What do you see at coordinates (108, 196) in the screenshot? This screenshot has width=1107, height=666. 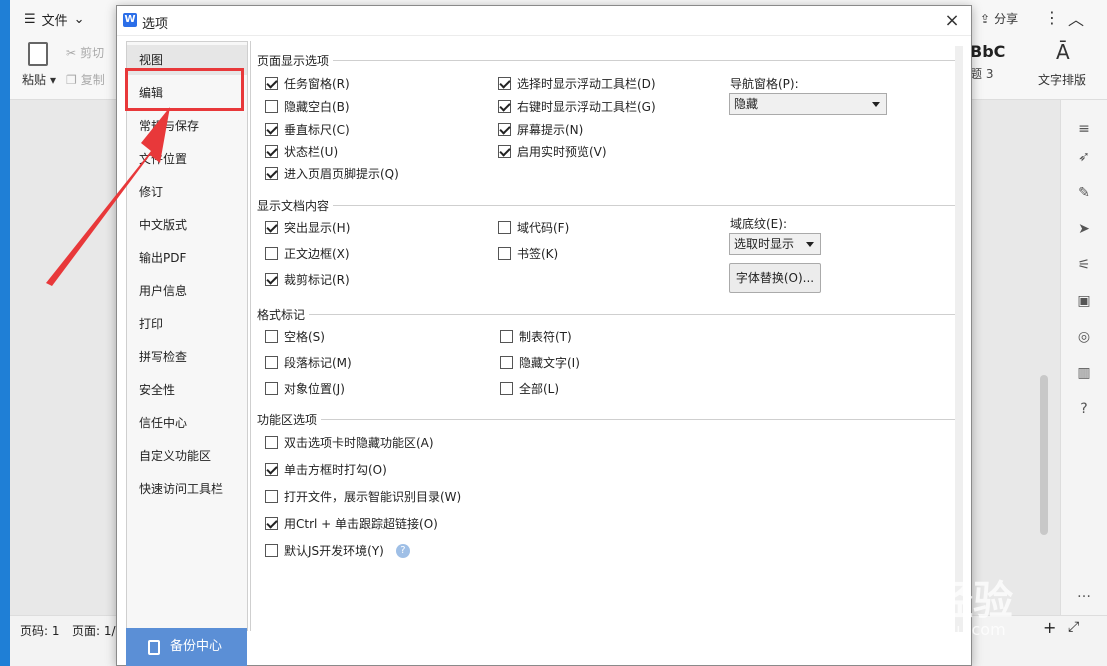 I see `annotation-arrow` at bounding box center [108, 196].